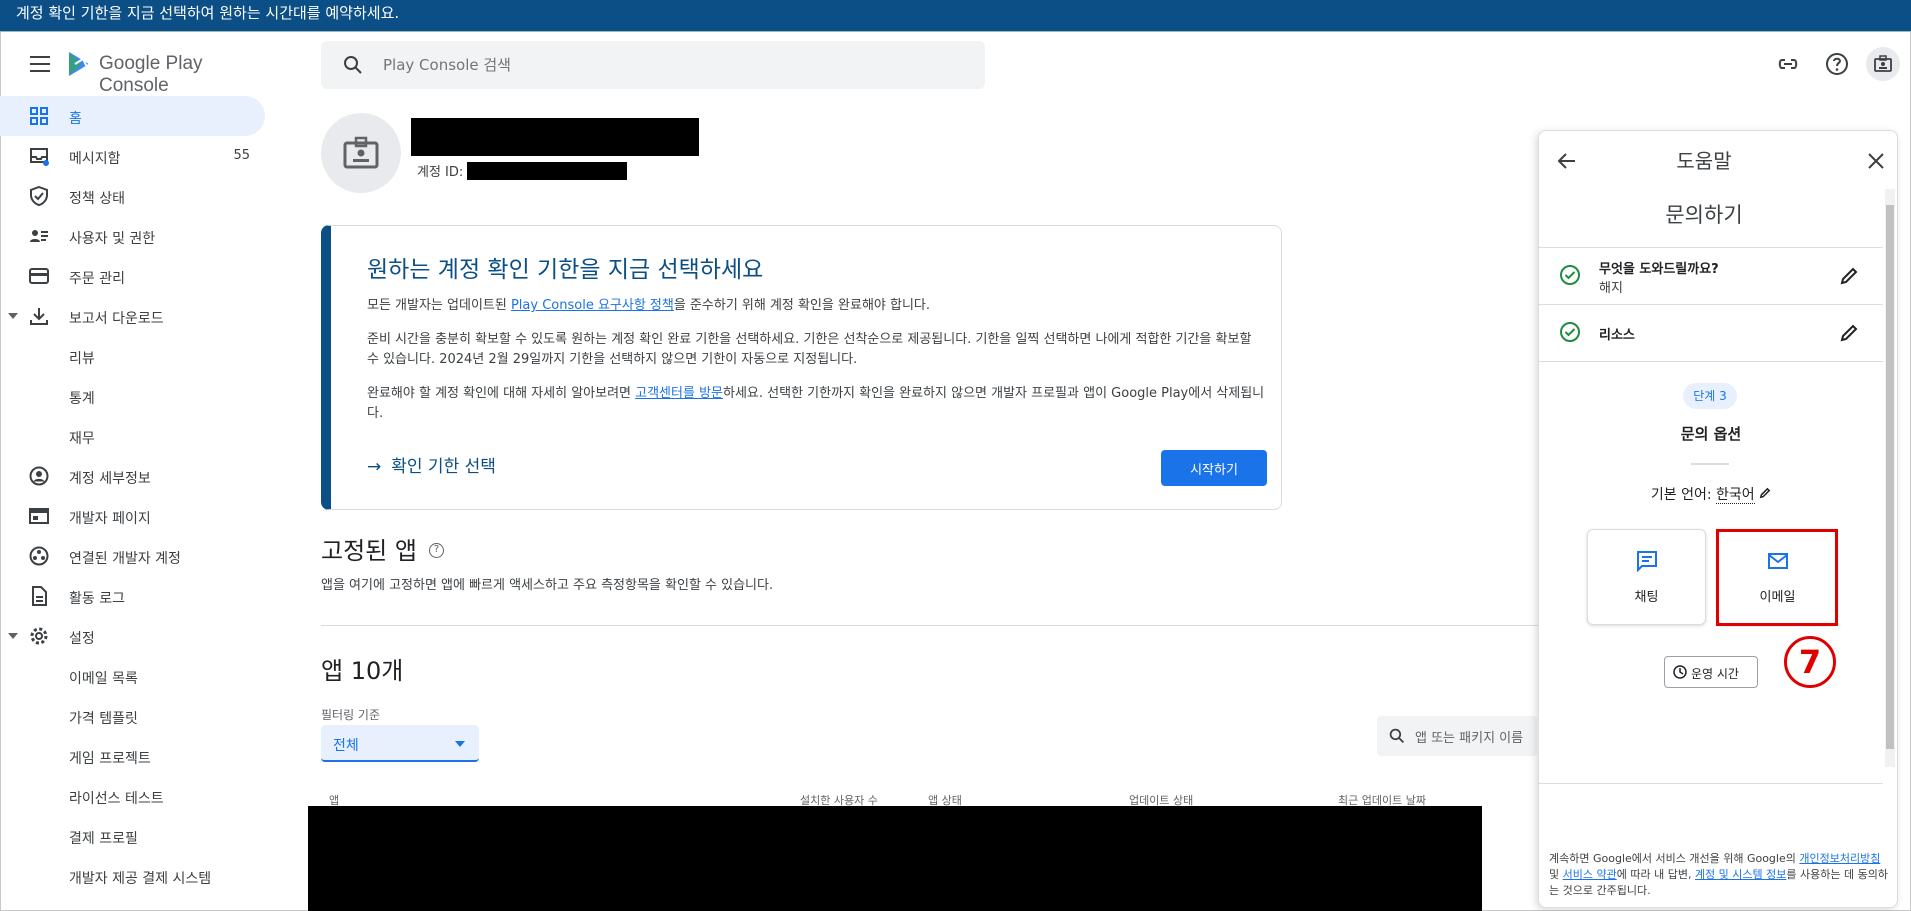 This screenshot has width=1911, height=911. Describe the element at coordinates (95, 159) in the screenshot. I see `sidebar-item-label: 메시지함` at that location.